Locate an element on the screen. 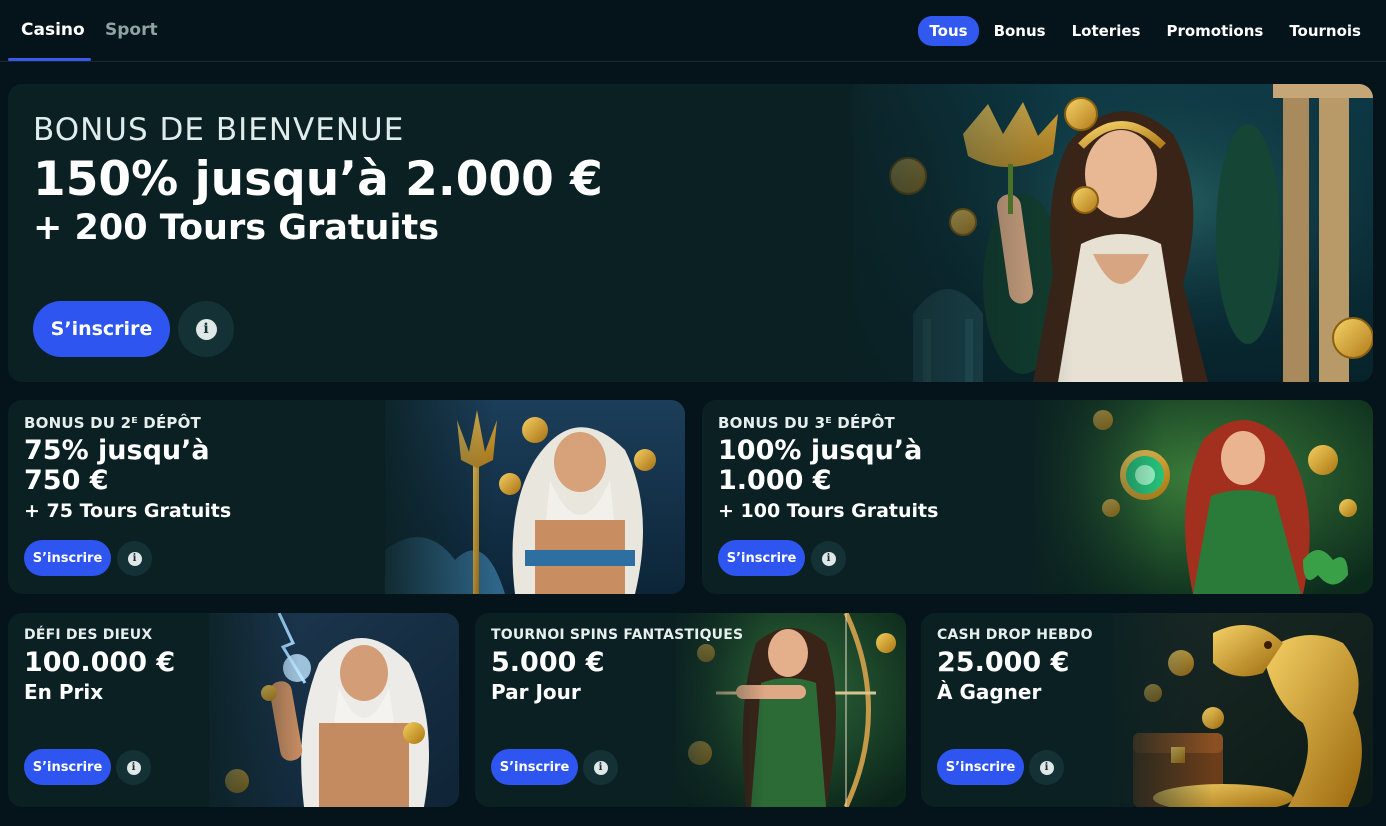 This screenshot has height=826, width=1386. third-deposit-signup-button: S’inscrire is located at coordinates (761, 558).